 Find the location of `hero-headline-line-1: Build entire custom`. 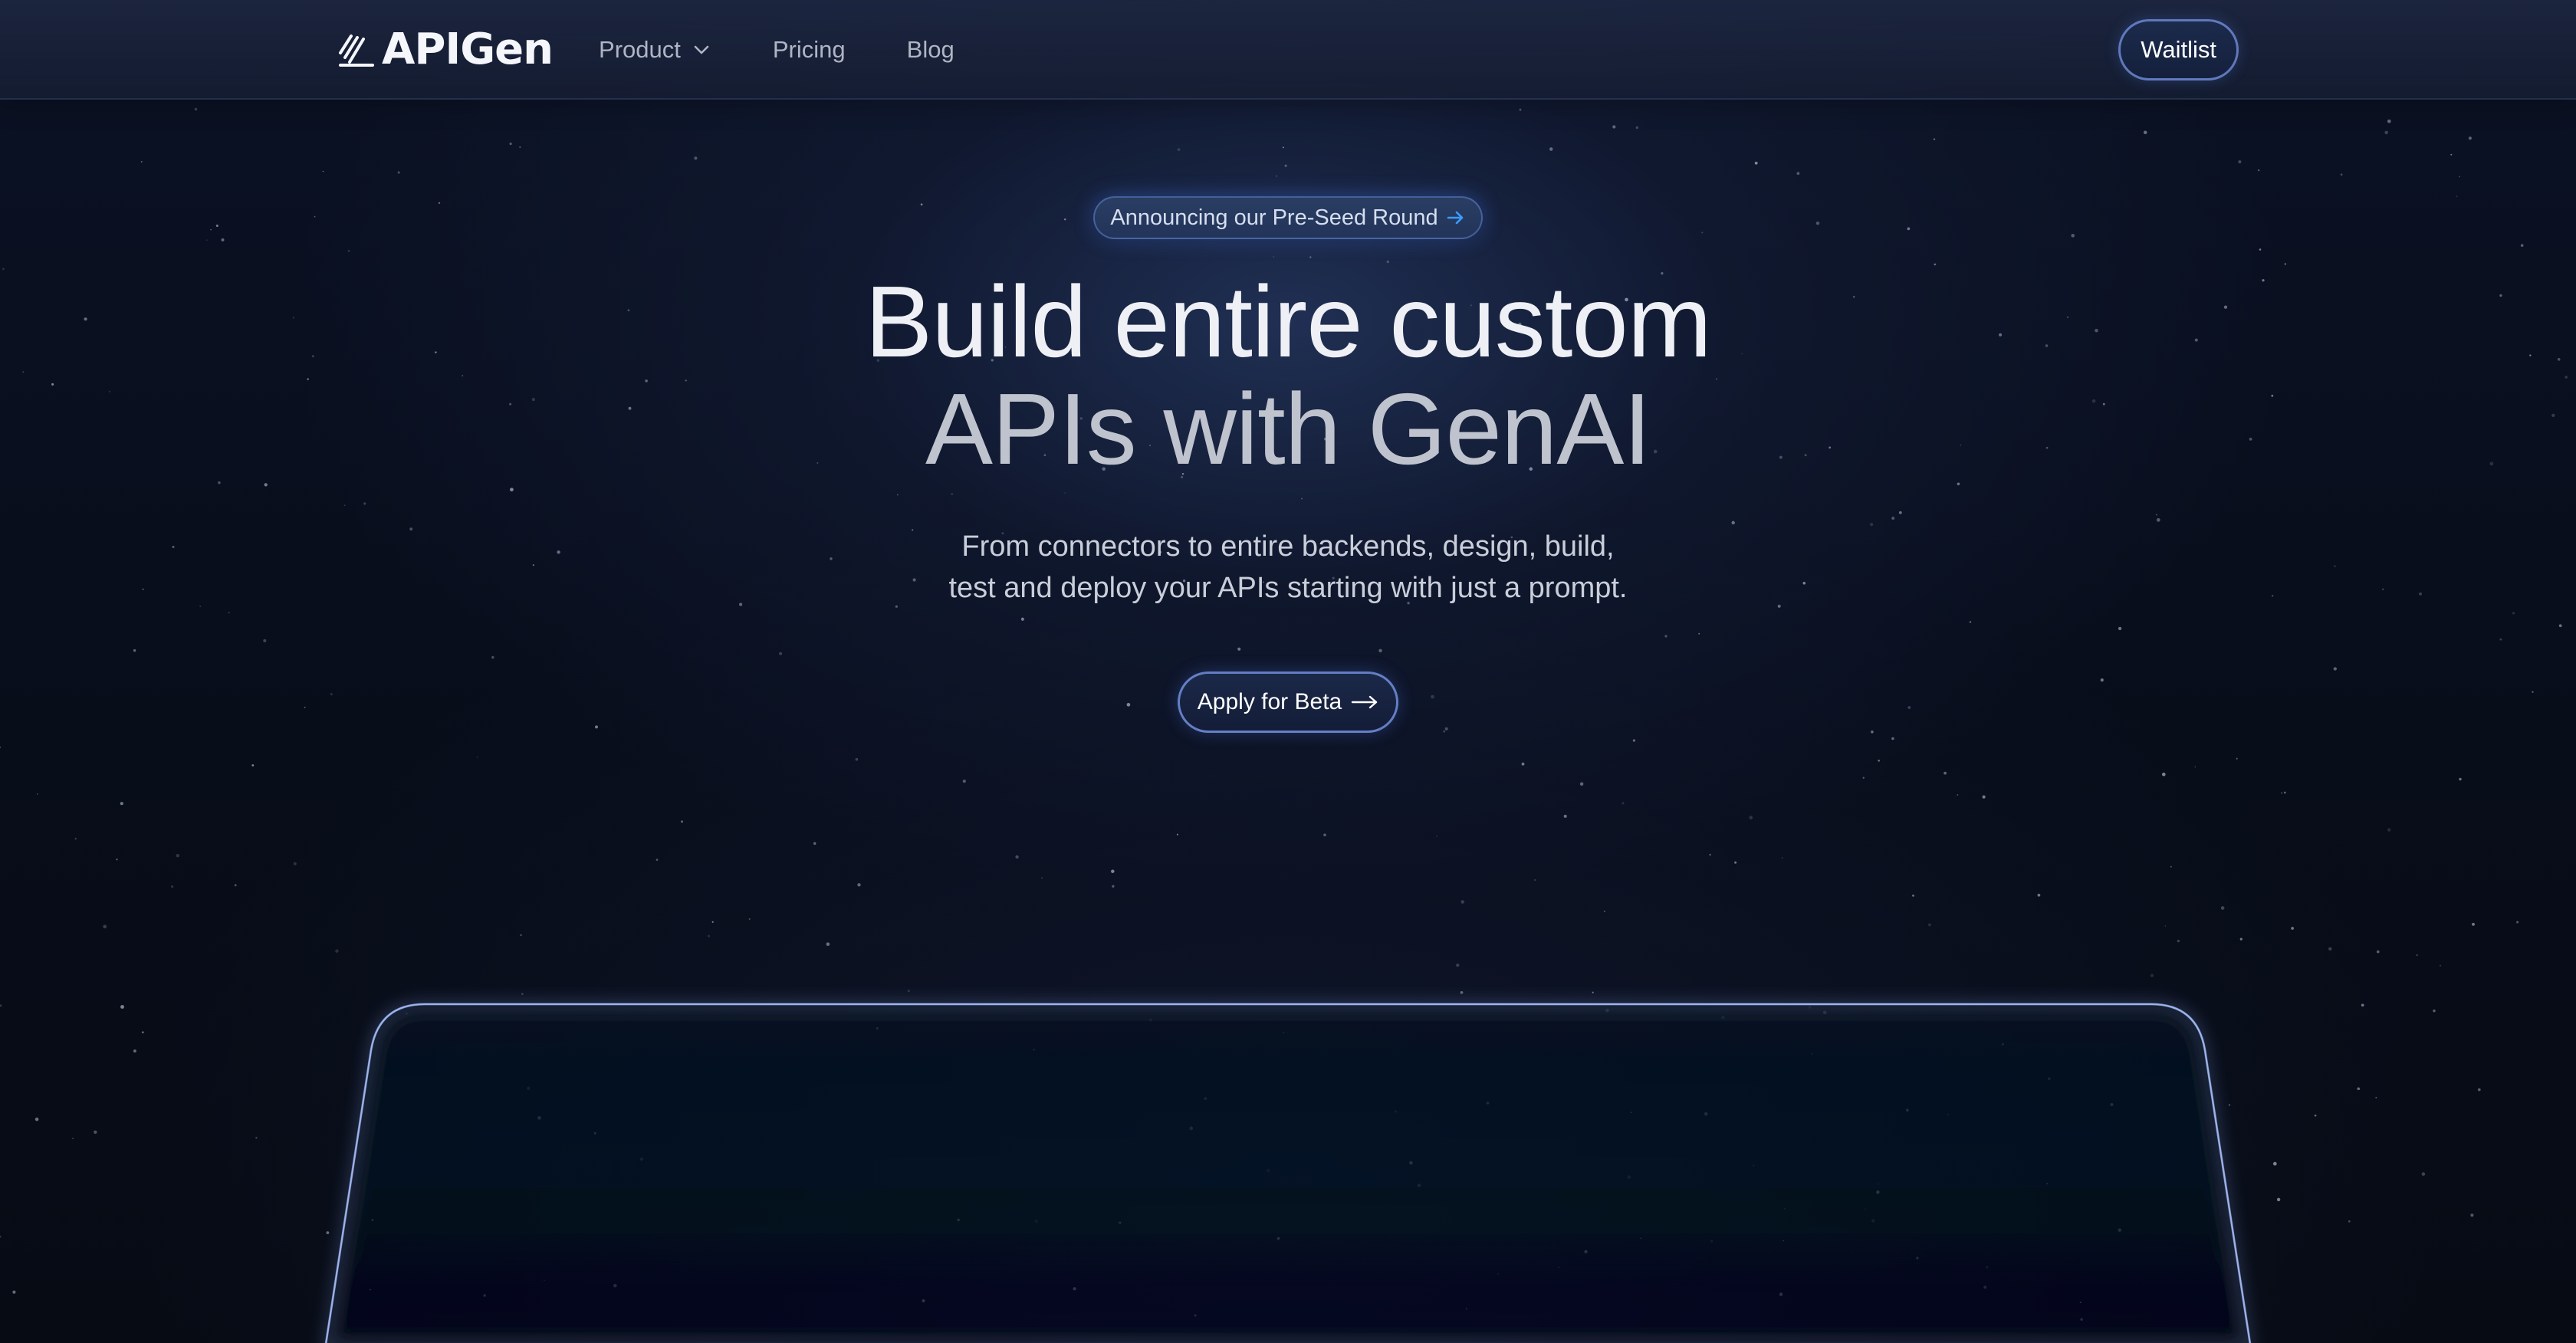

hero-headline-line-1: Build entire custom is located at coordinates (1288, 321).